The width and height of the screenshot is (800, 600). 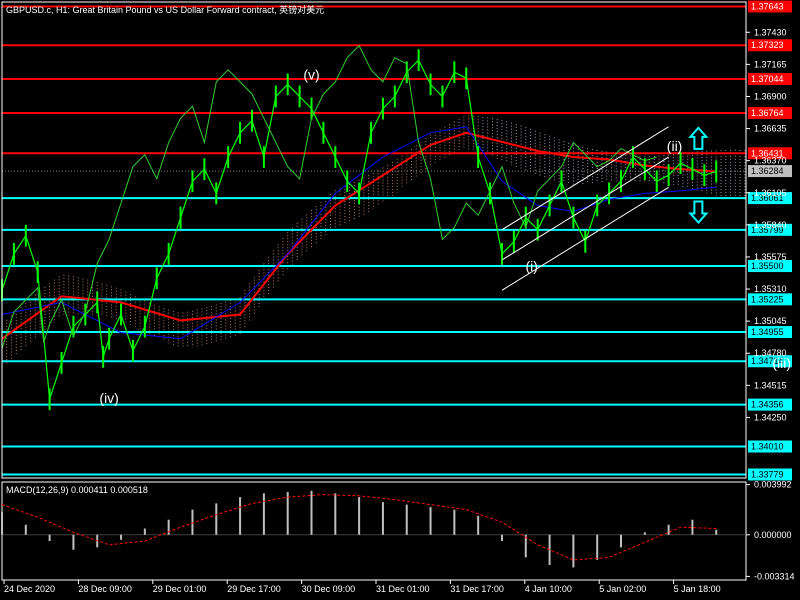 What do you see at coordinates (477, 589) in the screenshot?
I see `time-tick-label: 31 Dec 17:00` at bounding box center [477, 589].